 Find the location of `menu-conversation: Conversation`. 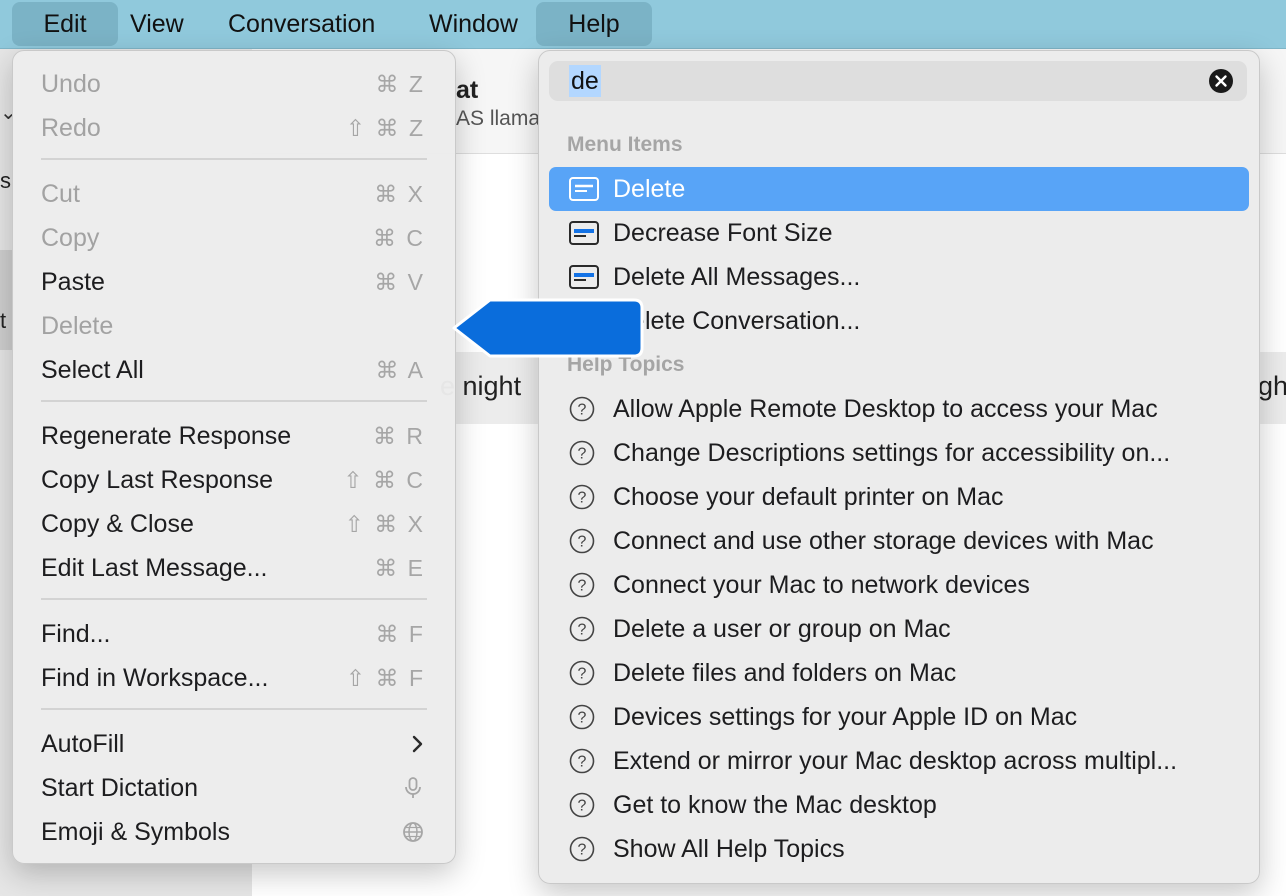

menu-conversation: Conversation is located at coordinates (301, 24).